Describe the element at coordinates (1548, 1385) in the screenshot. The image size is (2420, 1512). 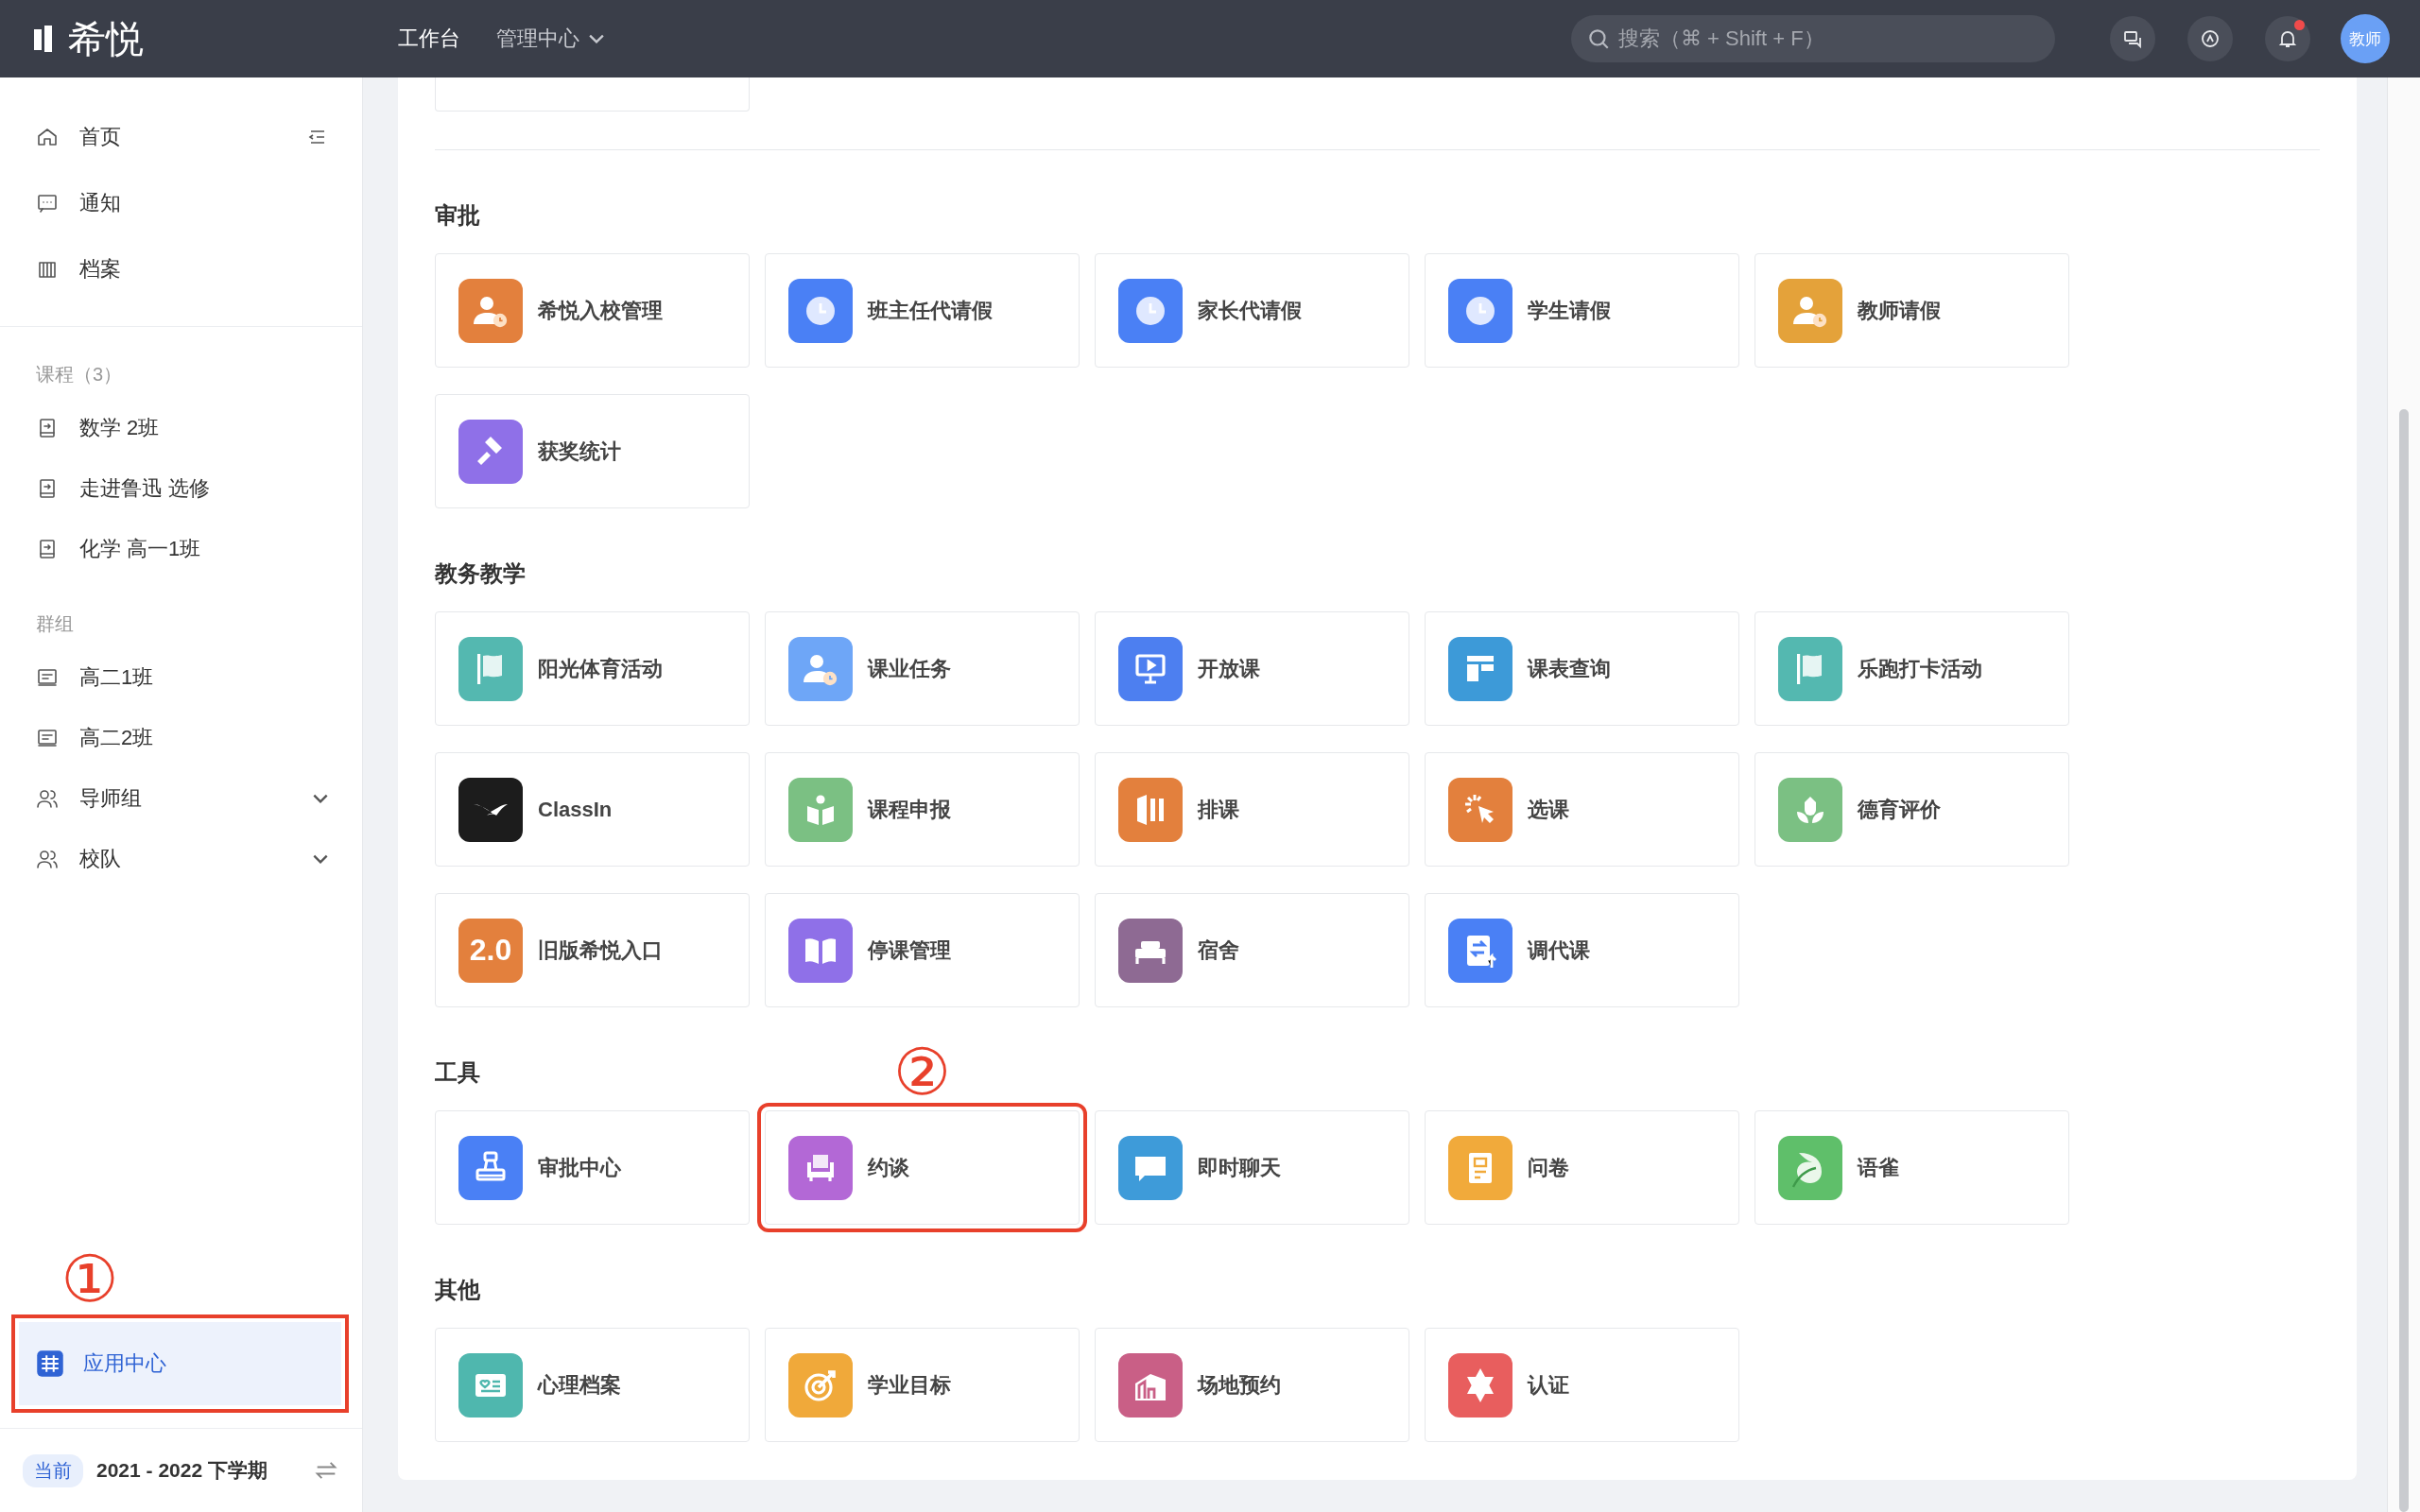
I see `app-name: 认证` at that location.